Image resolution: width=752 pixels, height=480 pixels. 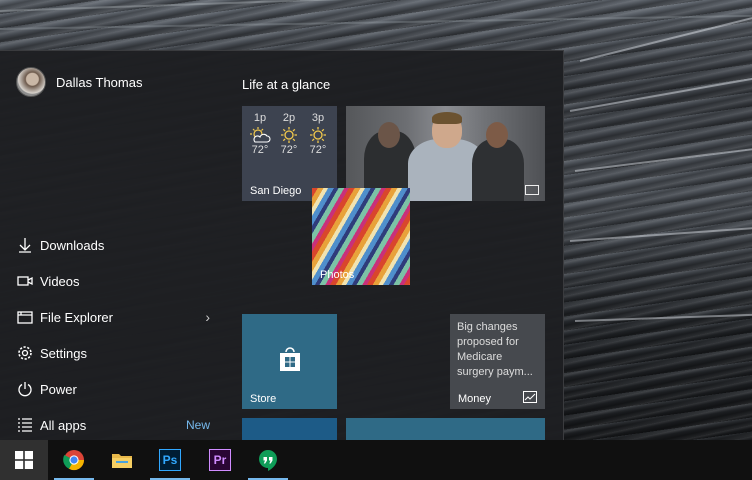 I want to click on menu-item-settings: Settings, so click(x=115, y=353).